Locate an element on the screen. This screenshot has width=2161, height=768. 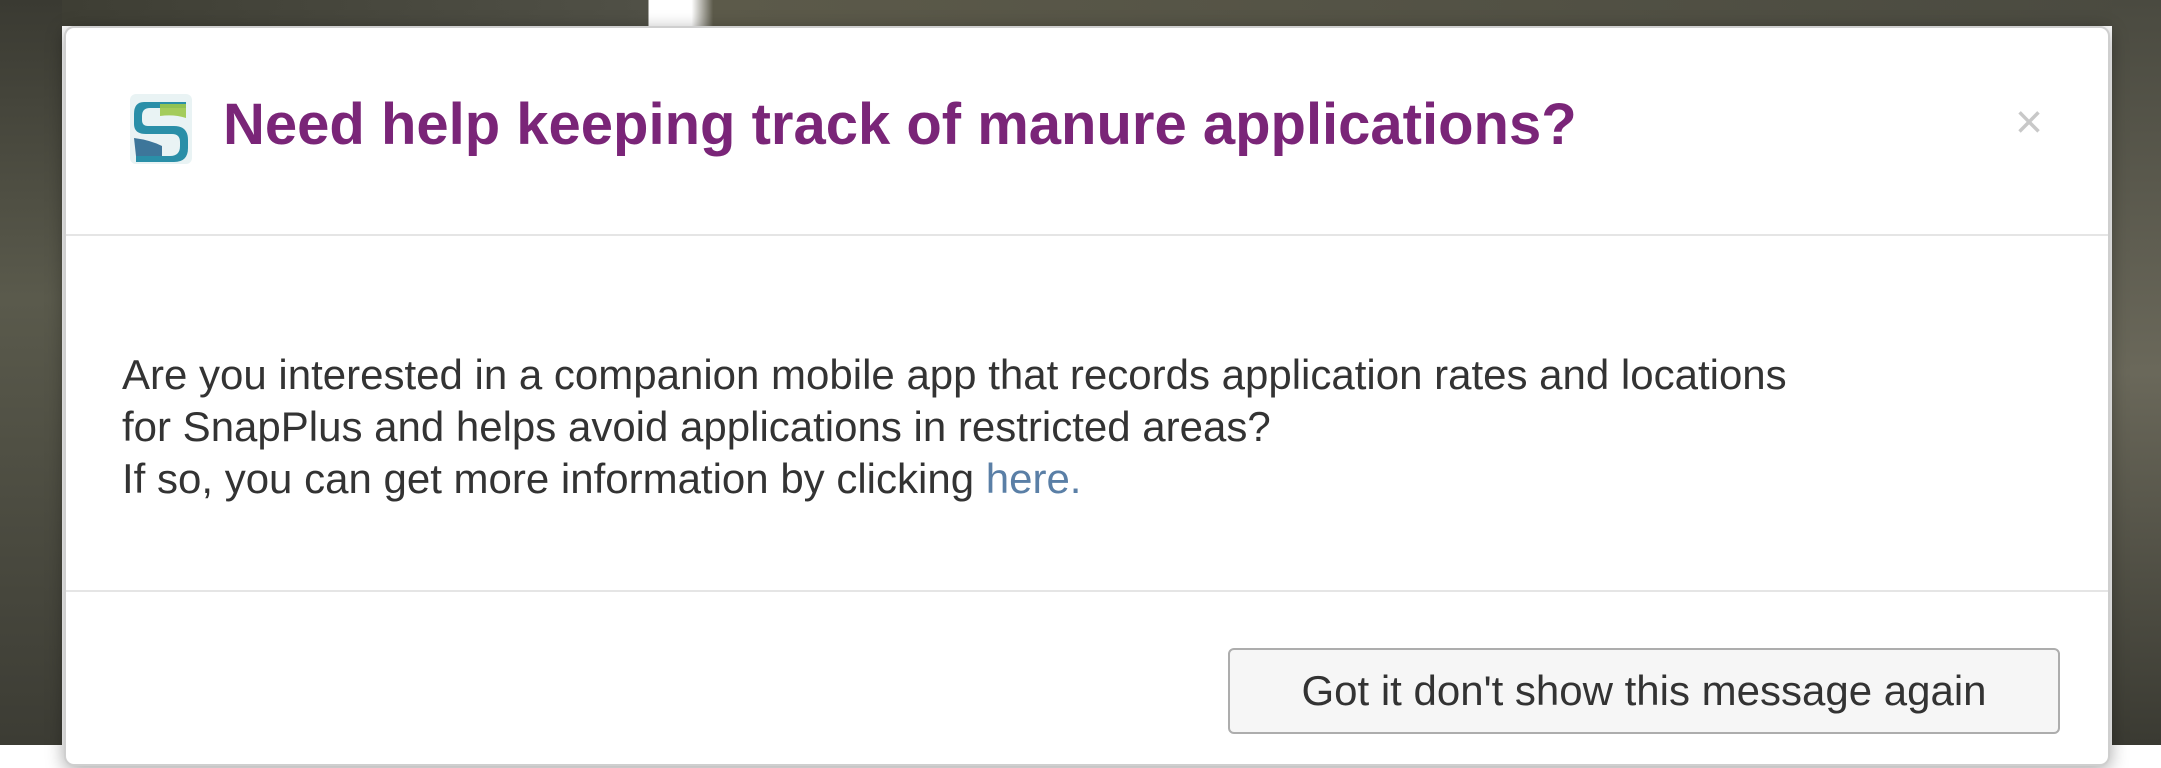
more-info-link: here. is located at coordinates (1034, 478).